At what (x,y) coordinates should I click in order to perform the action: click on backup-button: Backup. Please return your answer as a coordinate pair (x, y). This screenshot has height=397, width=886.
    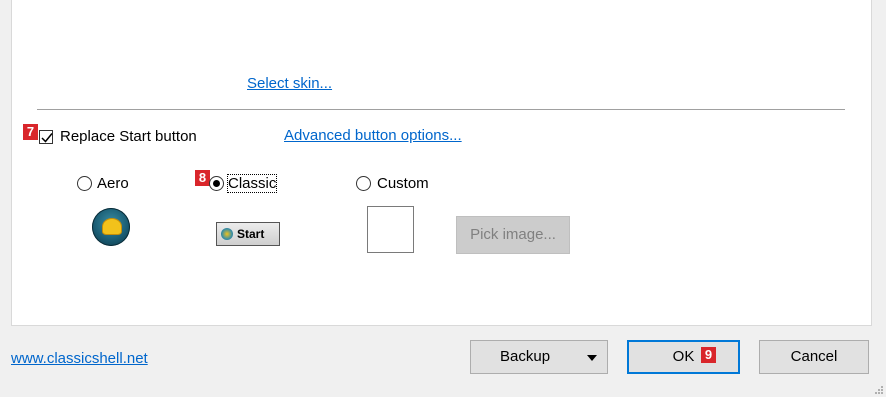
    Looking at the image, I should click on (539, 357).